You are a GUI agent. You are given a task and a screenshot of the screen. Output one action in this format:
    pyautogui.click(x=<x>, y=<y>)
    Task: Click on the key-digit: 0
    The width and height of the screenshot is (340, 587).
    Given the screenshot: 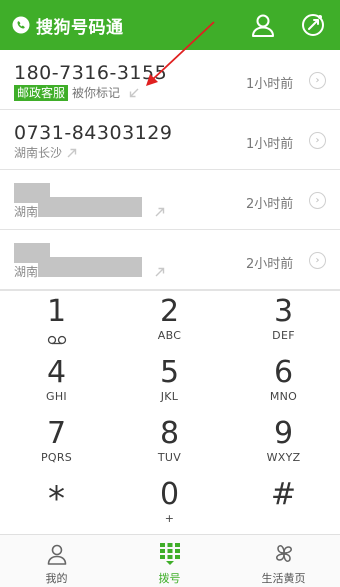 What is the action you would take?
    pyautogui.click(x=169, y=494)
    